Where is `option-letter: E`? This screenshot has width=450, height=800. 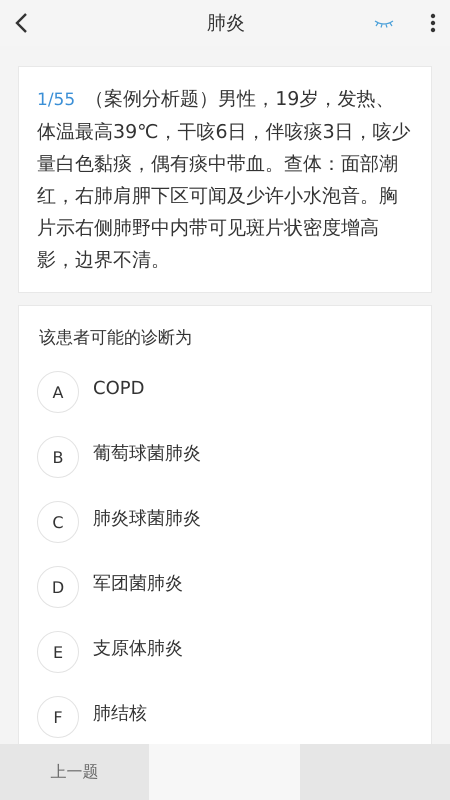 option-letter: E is located at coordinates (58, 652).